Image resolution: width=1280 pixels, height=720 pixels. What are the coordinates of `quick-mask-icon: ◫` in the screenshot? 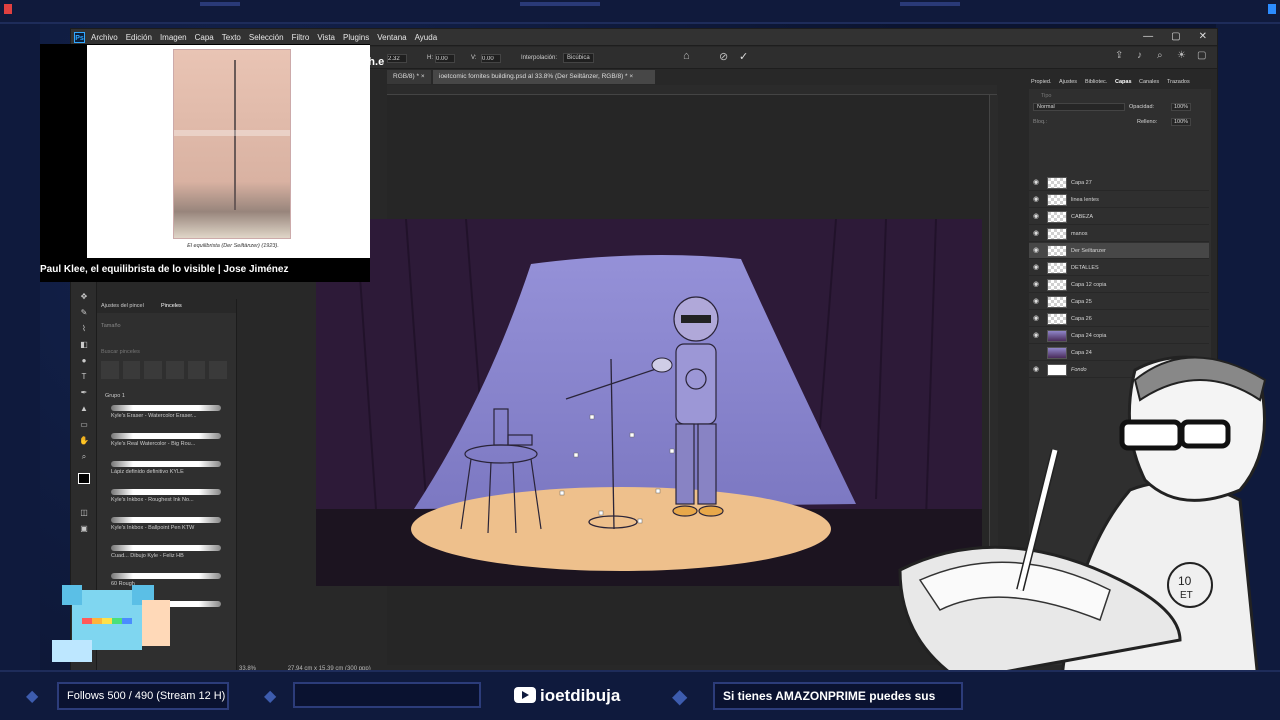 It's located at (84, 512).